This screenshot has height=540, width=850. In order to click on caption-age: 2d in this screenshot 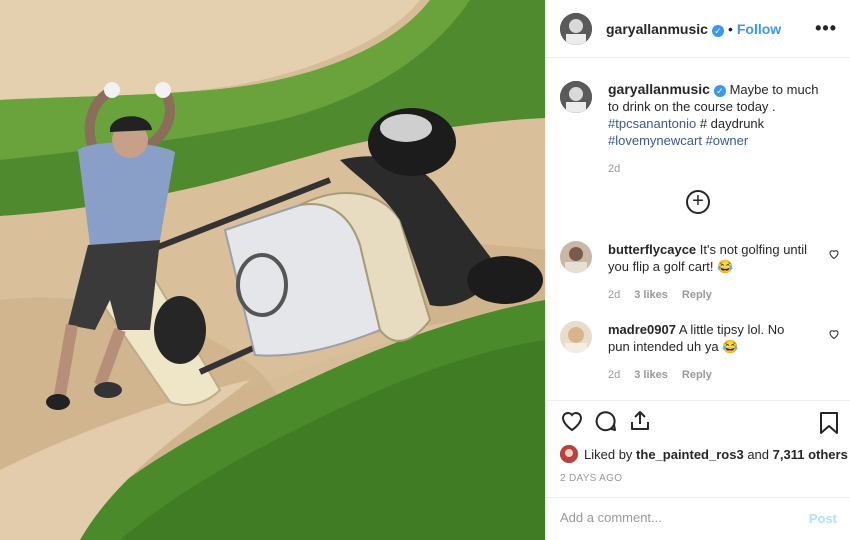, I will do `click(719, 169)`.